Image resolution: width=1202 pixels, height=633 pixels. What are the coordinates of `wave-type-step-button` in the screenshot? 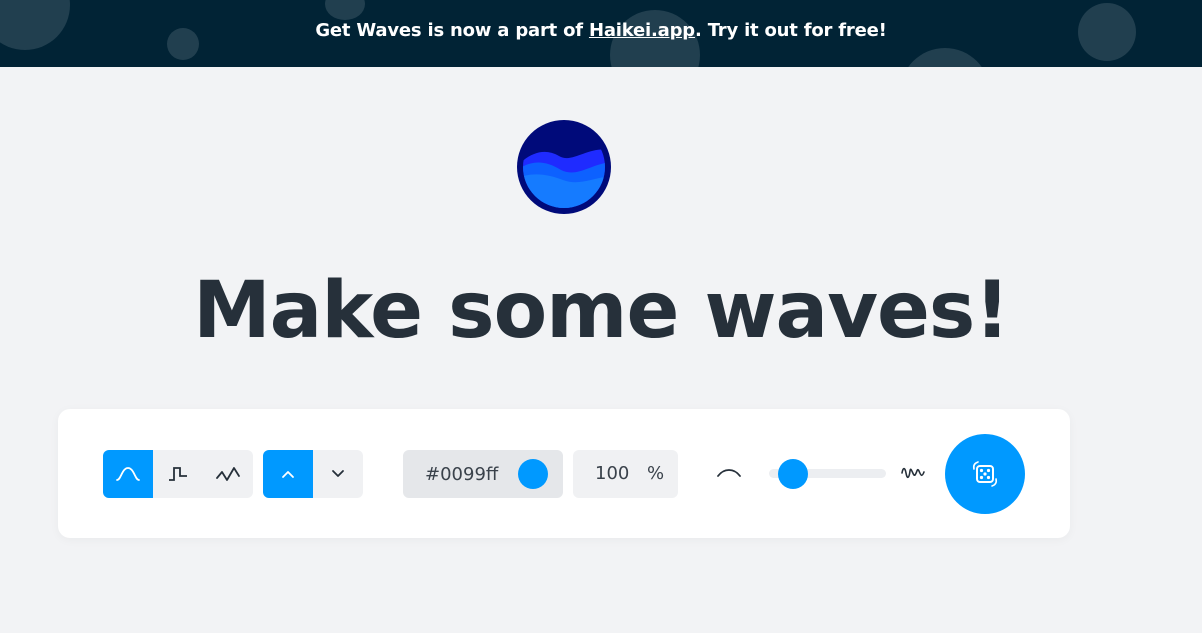 It's located at (178, 474).